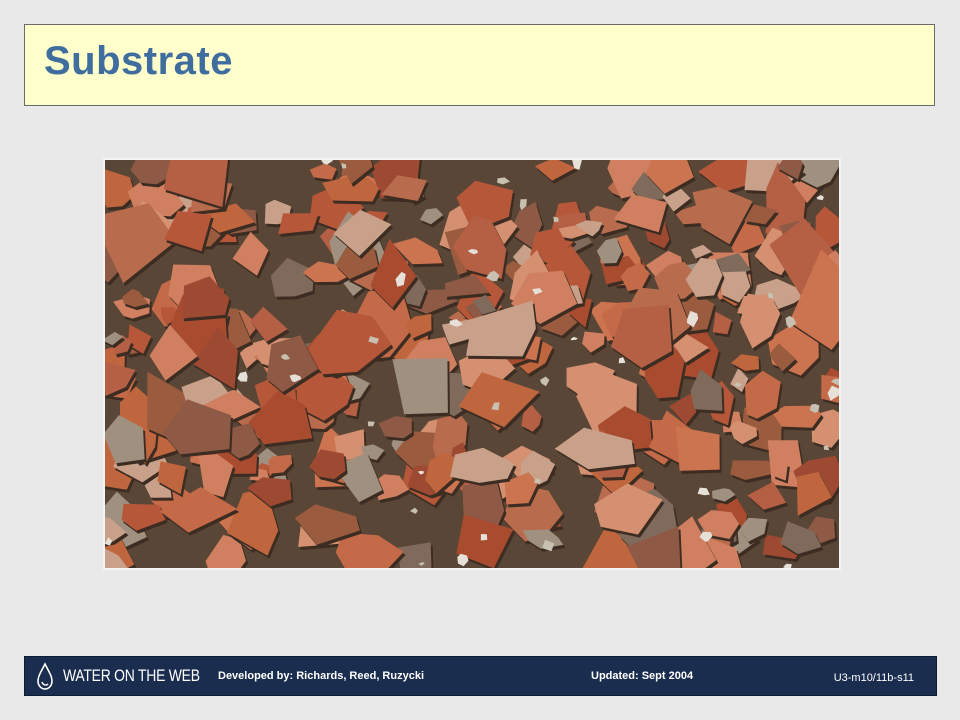 The image size is (960, 720). Describe the element at coordinates (321, 676) in the screenshot. I see `developed-by-text: Developed by: Richards, Reed, Ruzycki` at that location.